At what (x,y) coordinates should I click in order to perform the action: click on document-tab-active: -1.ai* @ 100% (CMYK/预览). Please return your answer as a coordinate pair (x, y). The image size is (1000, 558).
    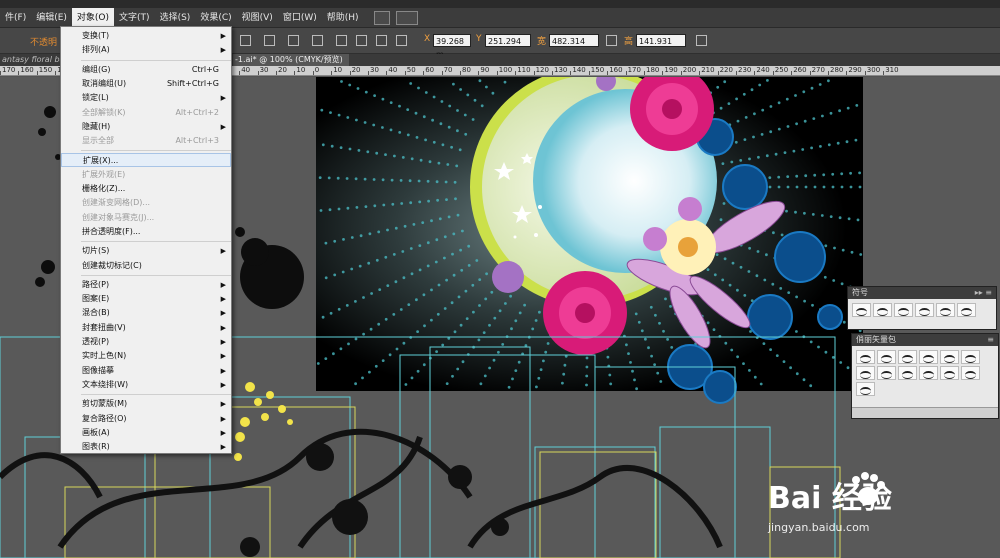
    Looking at the image, I should click on (291, 60).